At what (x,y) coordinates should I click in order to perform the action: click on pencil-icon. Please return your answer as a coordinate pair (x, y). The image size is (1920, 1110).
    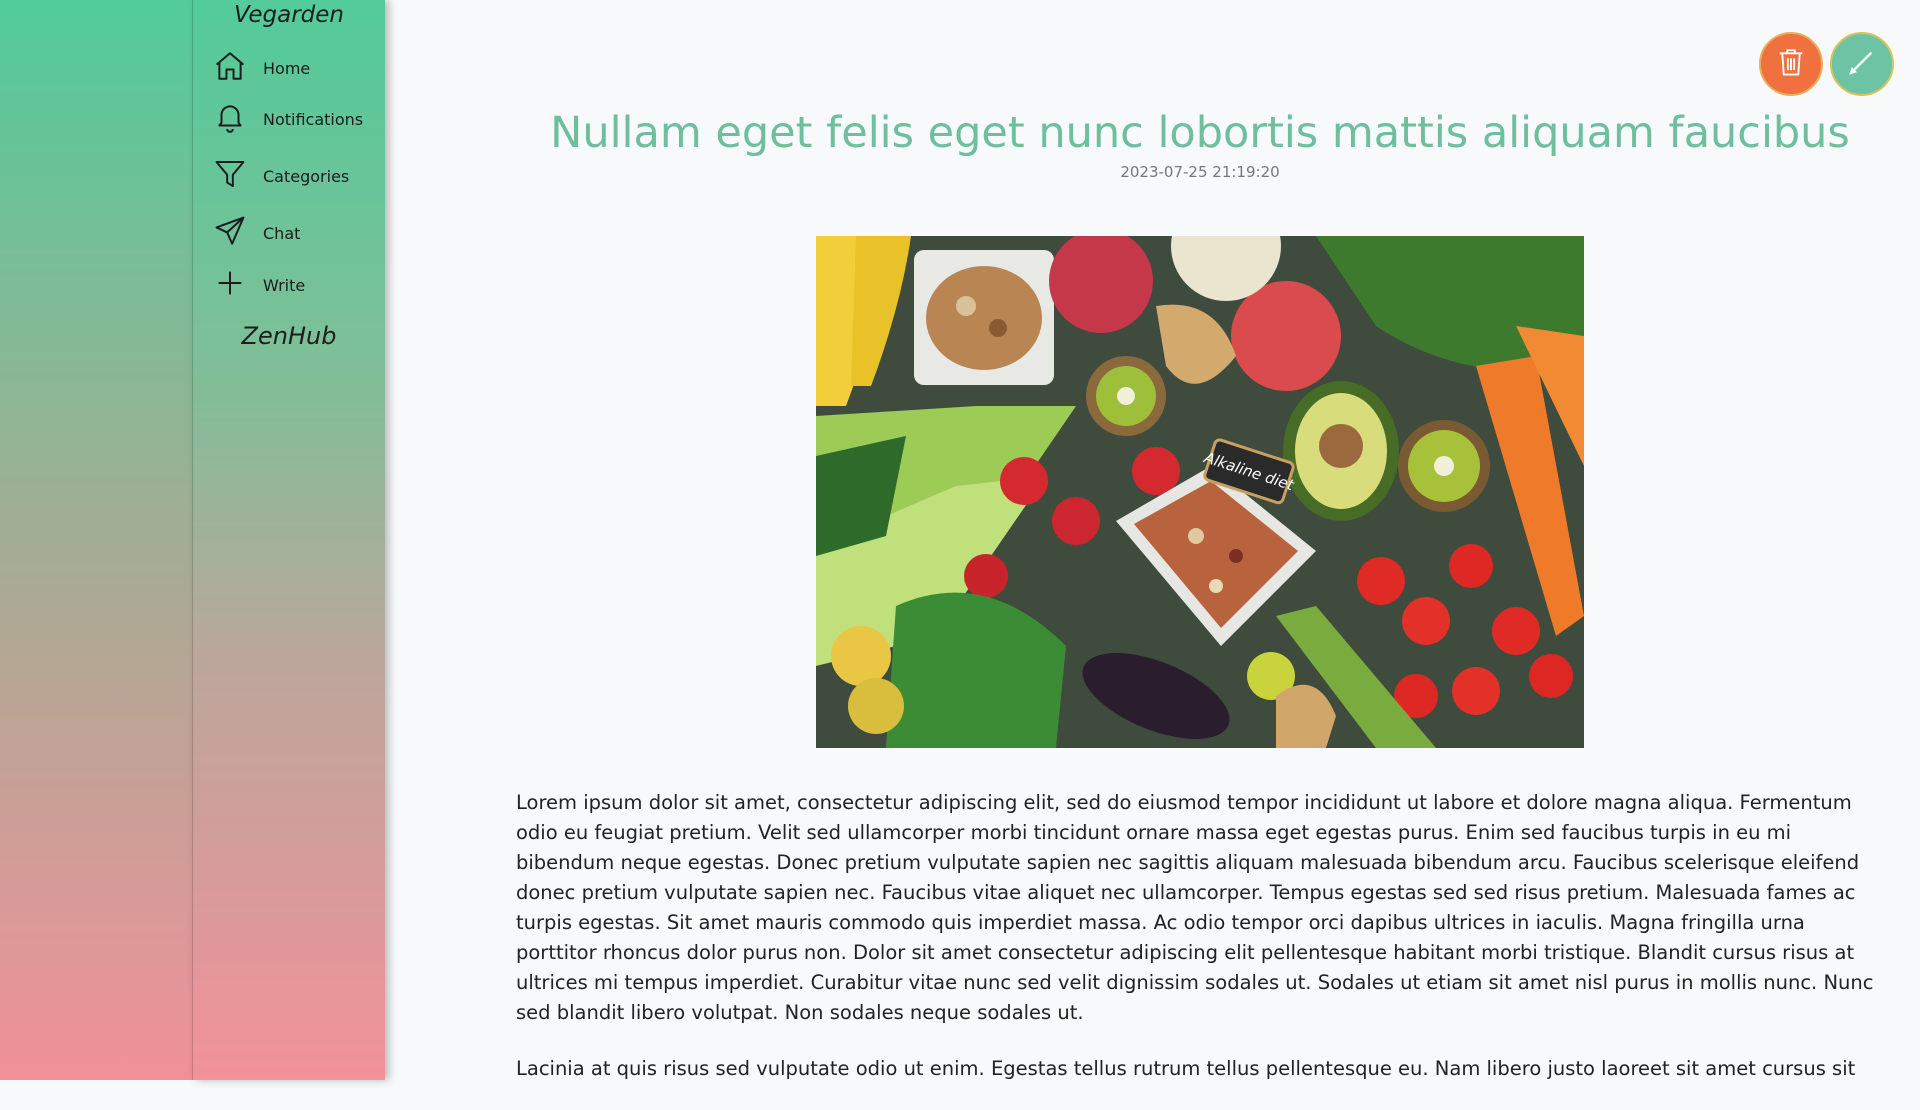
    Looking at the image, I should click on (1862, 64).